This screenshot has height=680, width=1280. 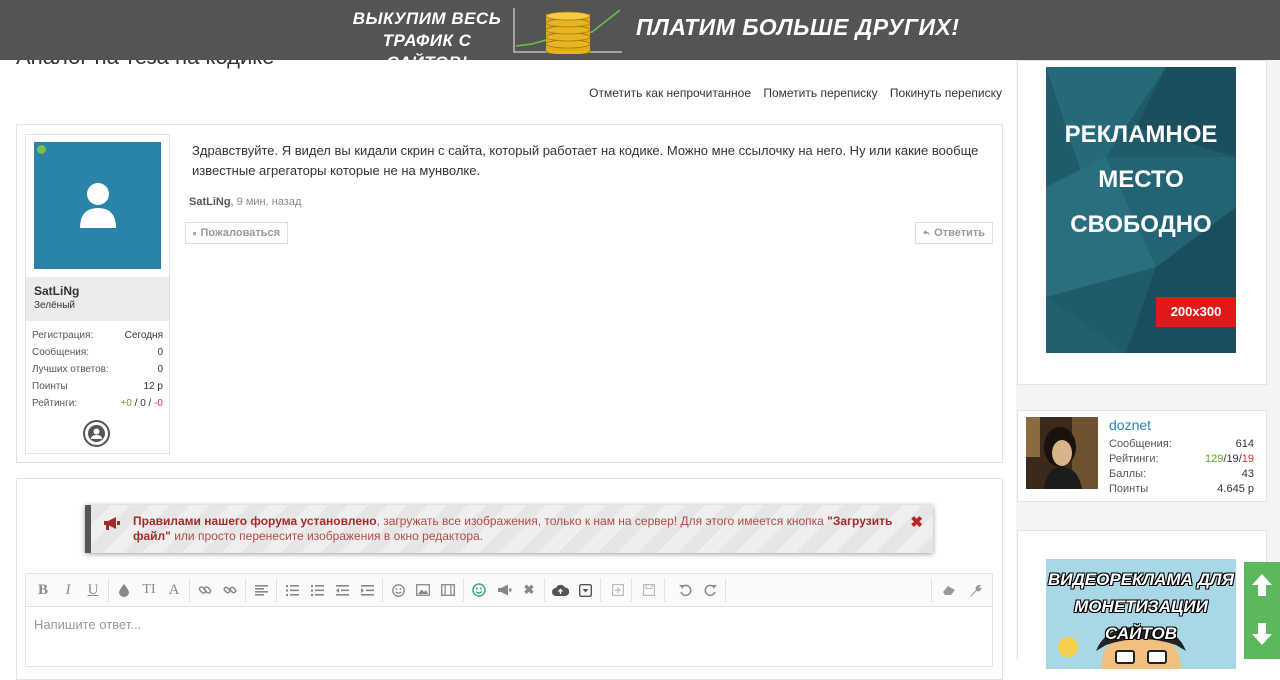 I want to click on cloud-upload-icon, so click(x=560, y=590).